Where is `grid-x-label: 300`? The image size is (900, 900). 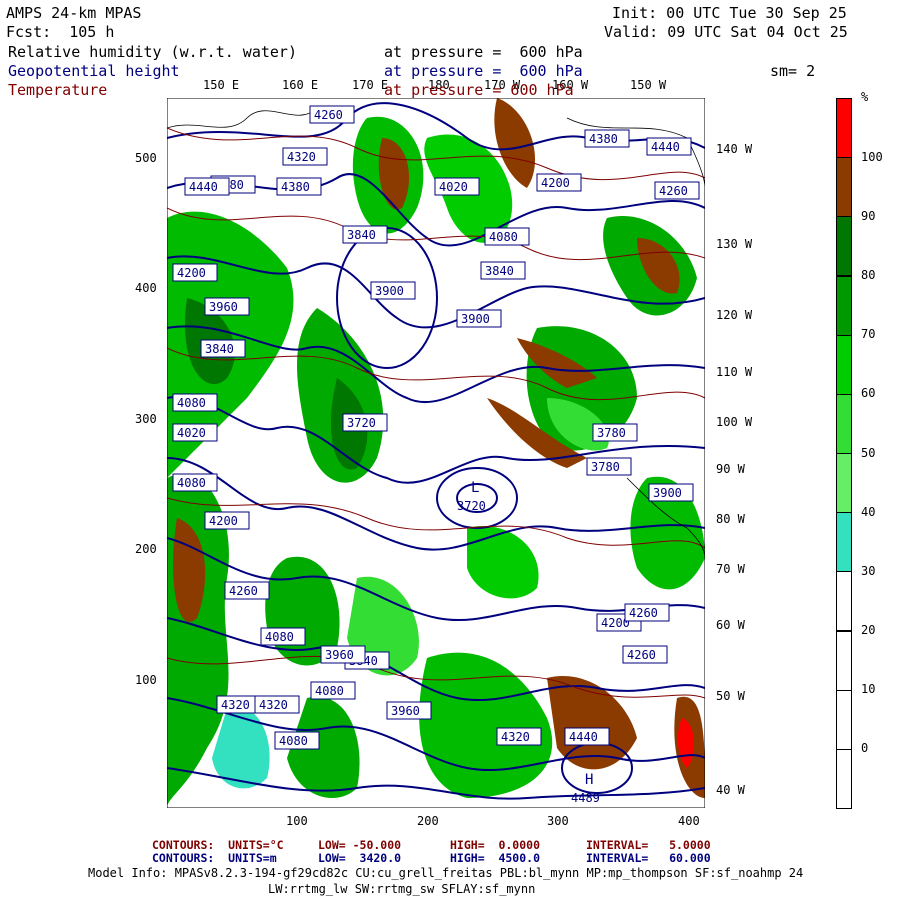
grid-x-label: 300 is located at coordinates (558, 821).